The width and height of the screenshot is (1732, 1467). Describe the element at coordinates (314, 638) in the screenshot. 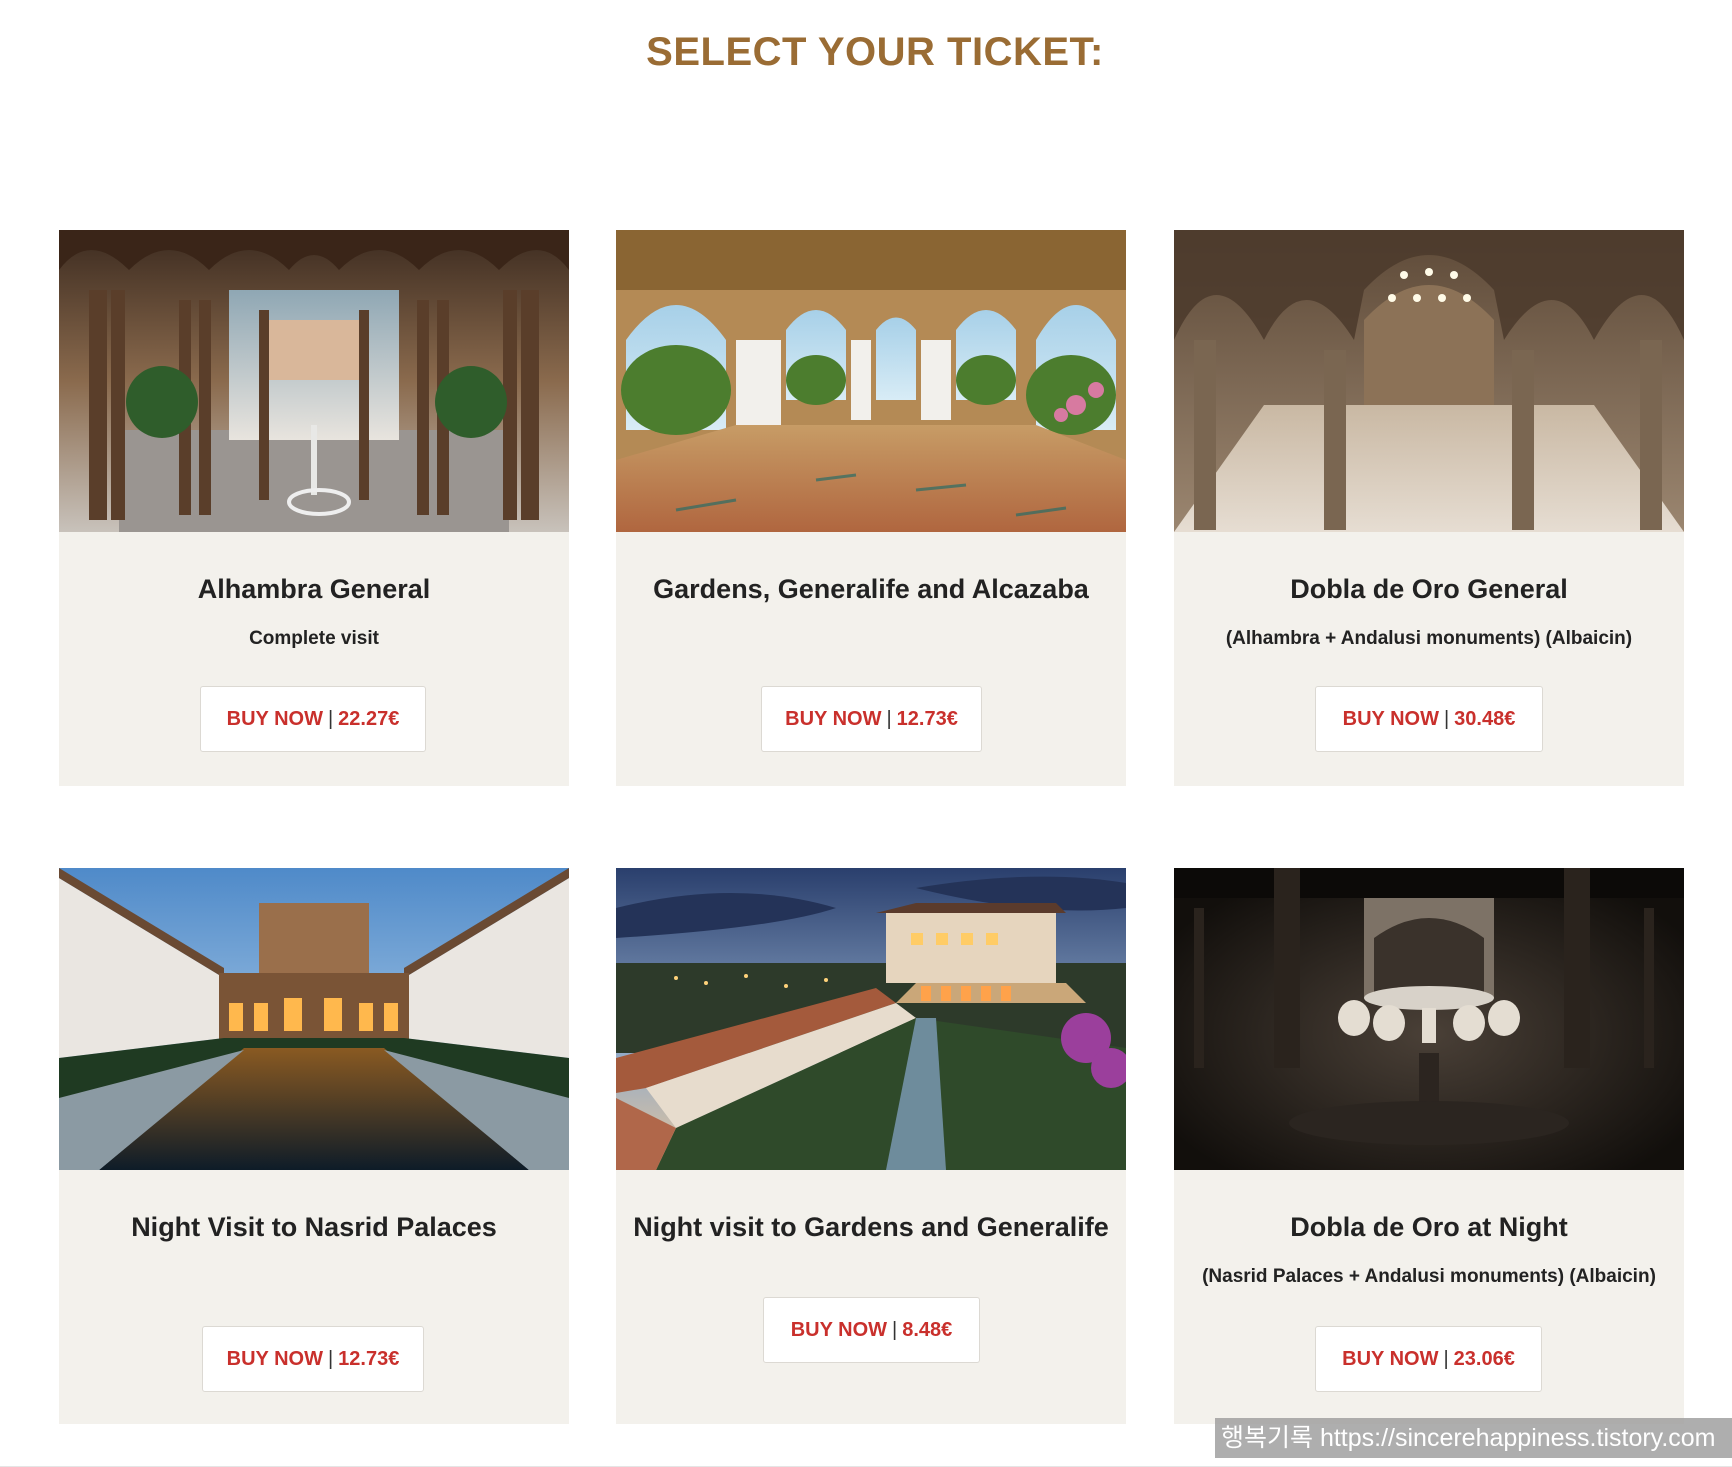

I see `ticket-subtitle: Complete visit` at that location.